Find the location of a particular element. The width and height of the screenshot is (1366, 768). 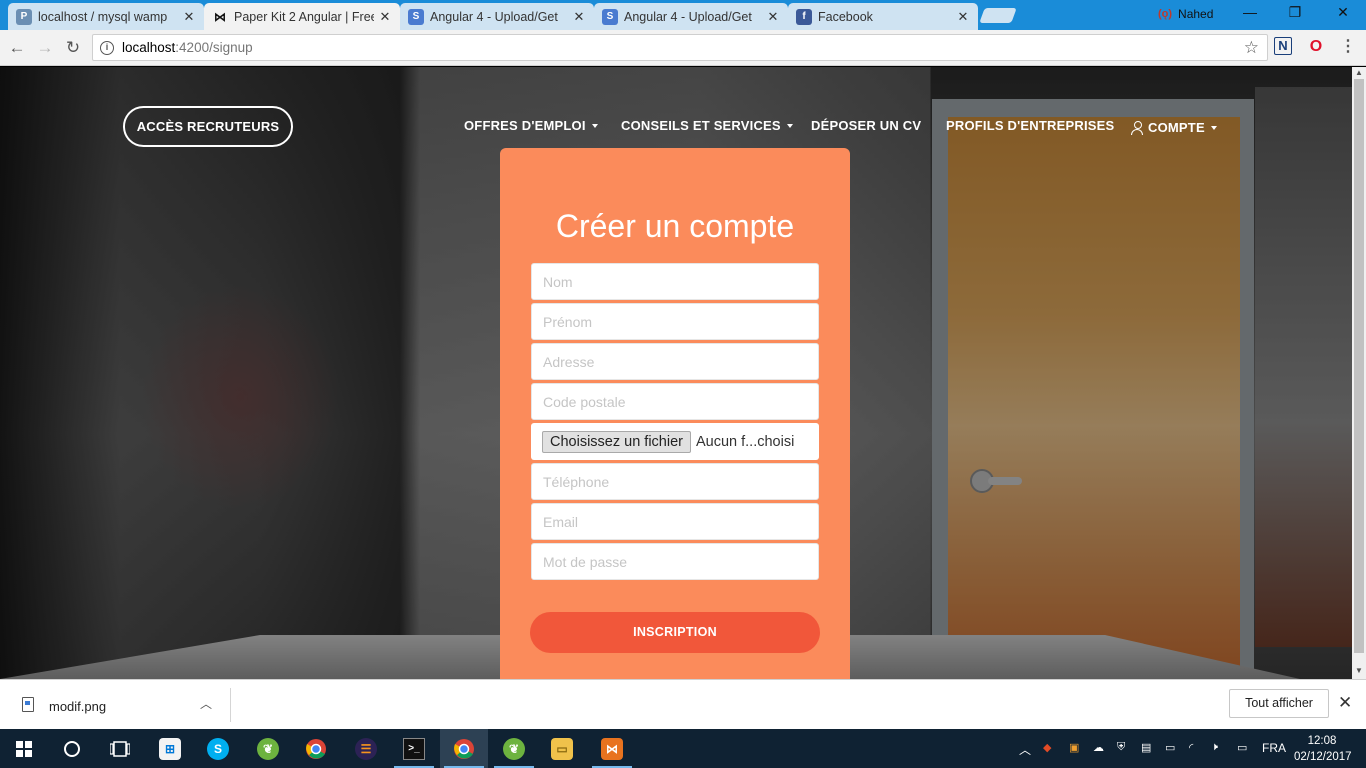

phpmyadmin-icon: P is located at coordinates (24, 16).